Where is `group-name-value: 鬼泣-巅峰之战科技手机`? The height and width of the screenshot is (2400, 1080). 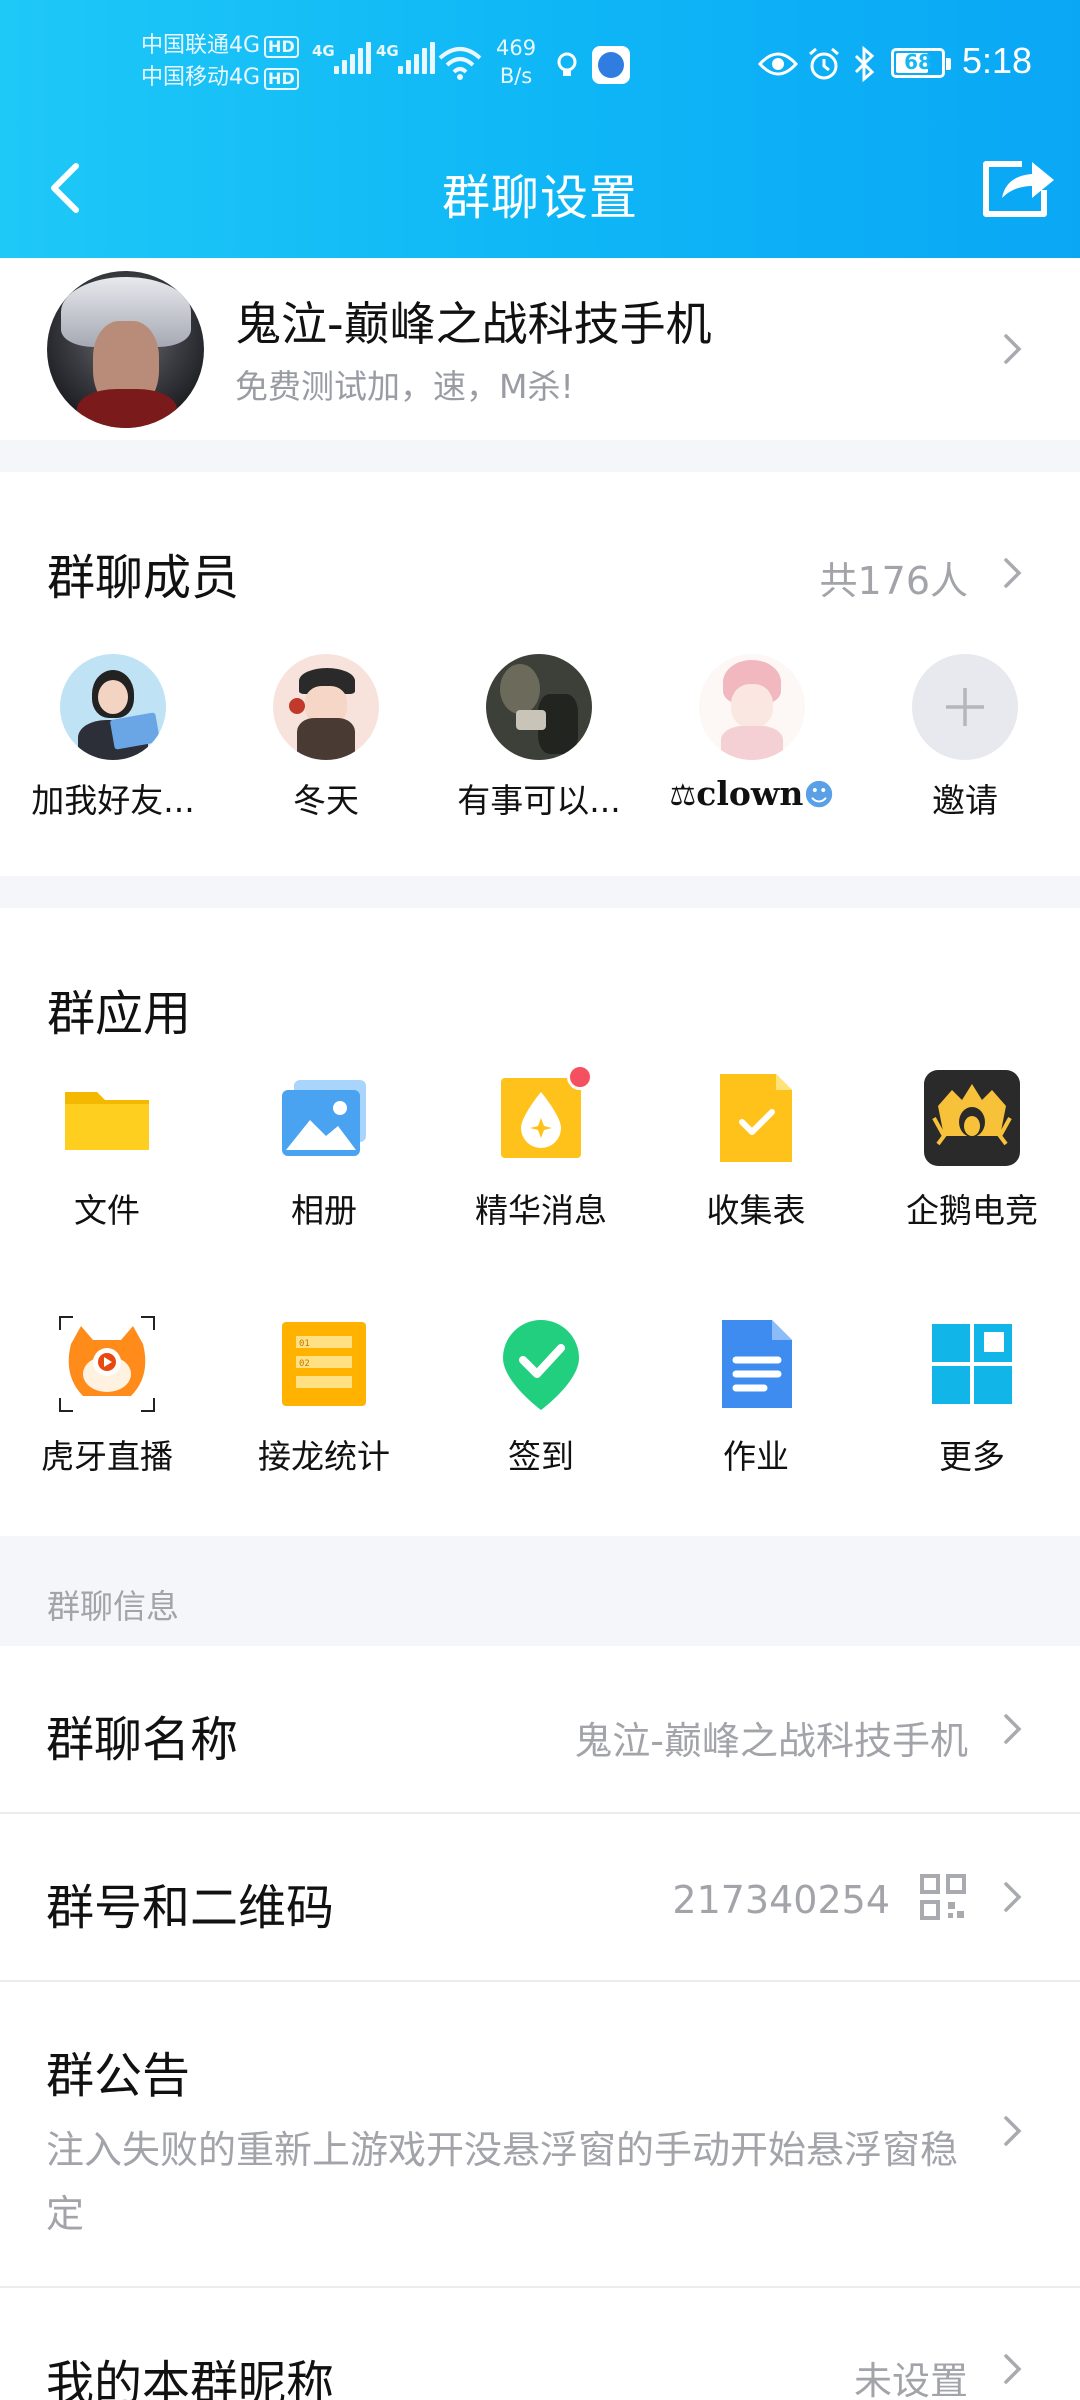
group-name-value: 鬼泣-巅峰之战科技手机 is located at coordinates (771, 1741).